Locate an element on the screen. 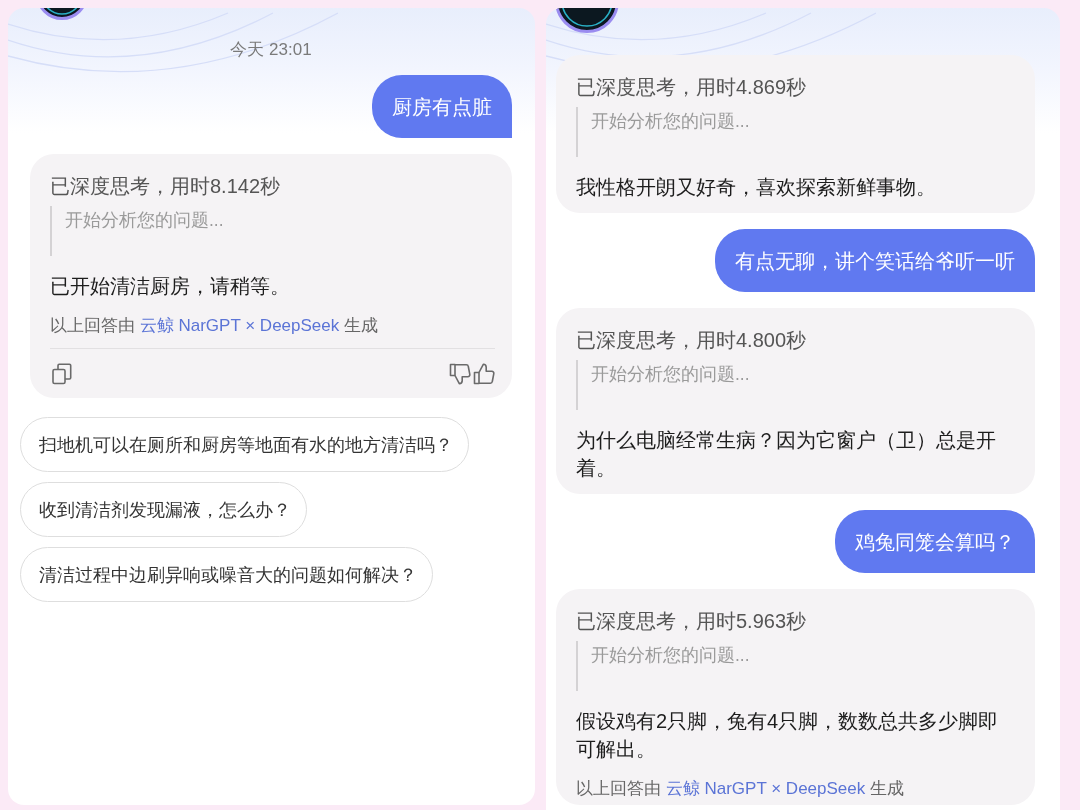 This screenshot has height=810, width=1080. answer-text: 我性格开朗又好奇，喜欢探索新鲜事物。 is located at coordinates (756, 187).